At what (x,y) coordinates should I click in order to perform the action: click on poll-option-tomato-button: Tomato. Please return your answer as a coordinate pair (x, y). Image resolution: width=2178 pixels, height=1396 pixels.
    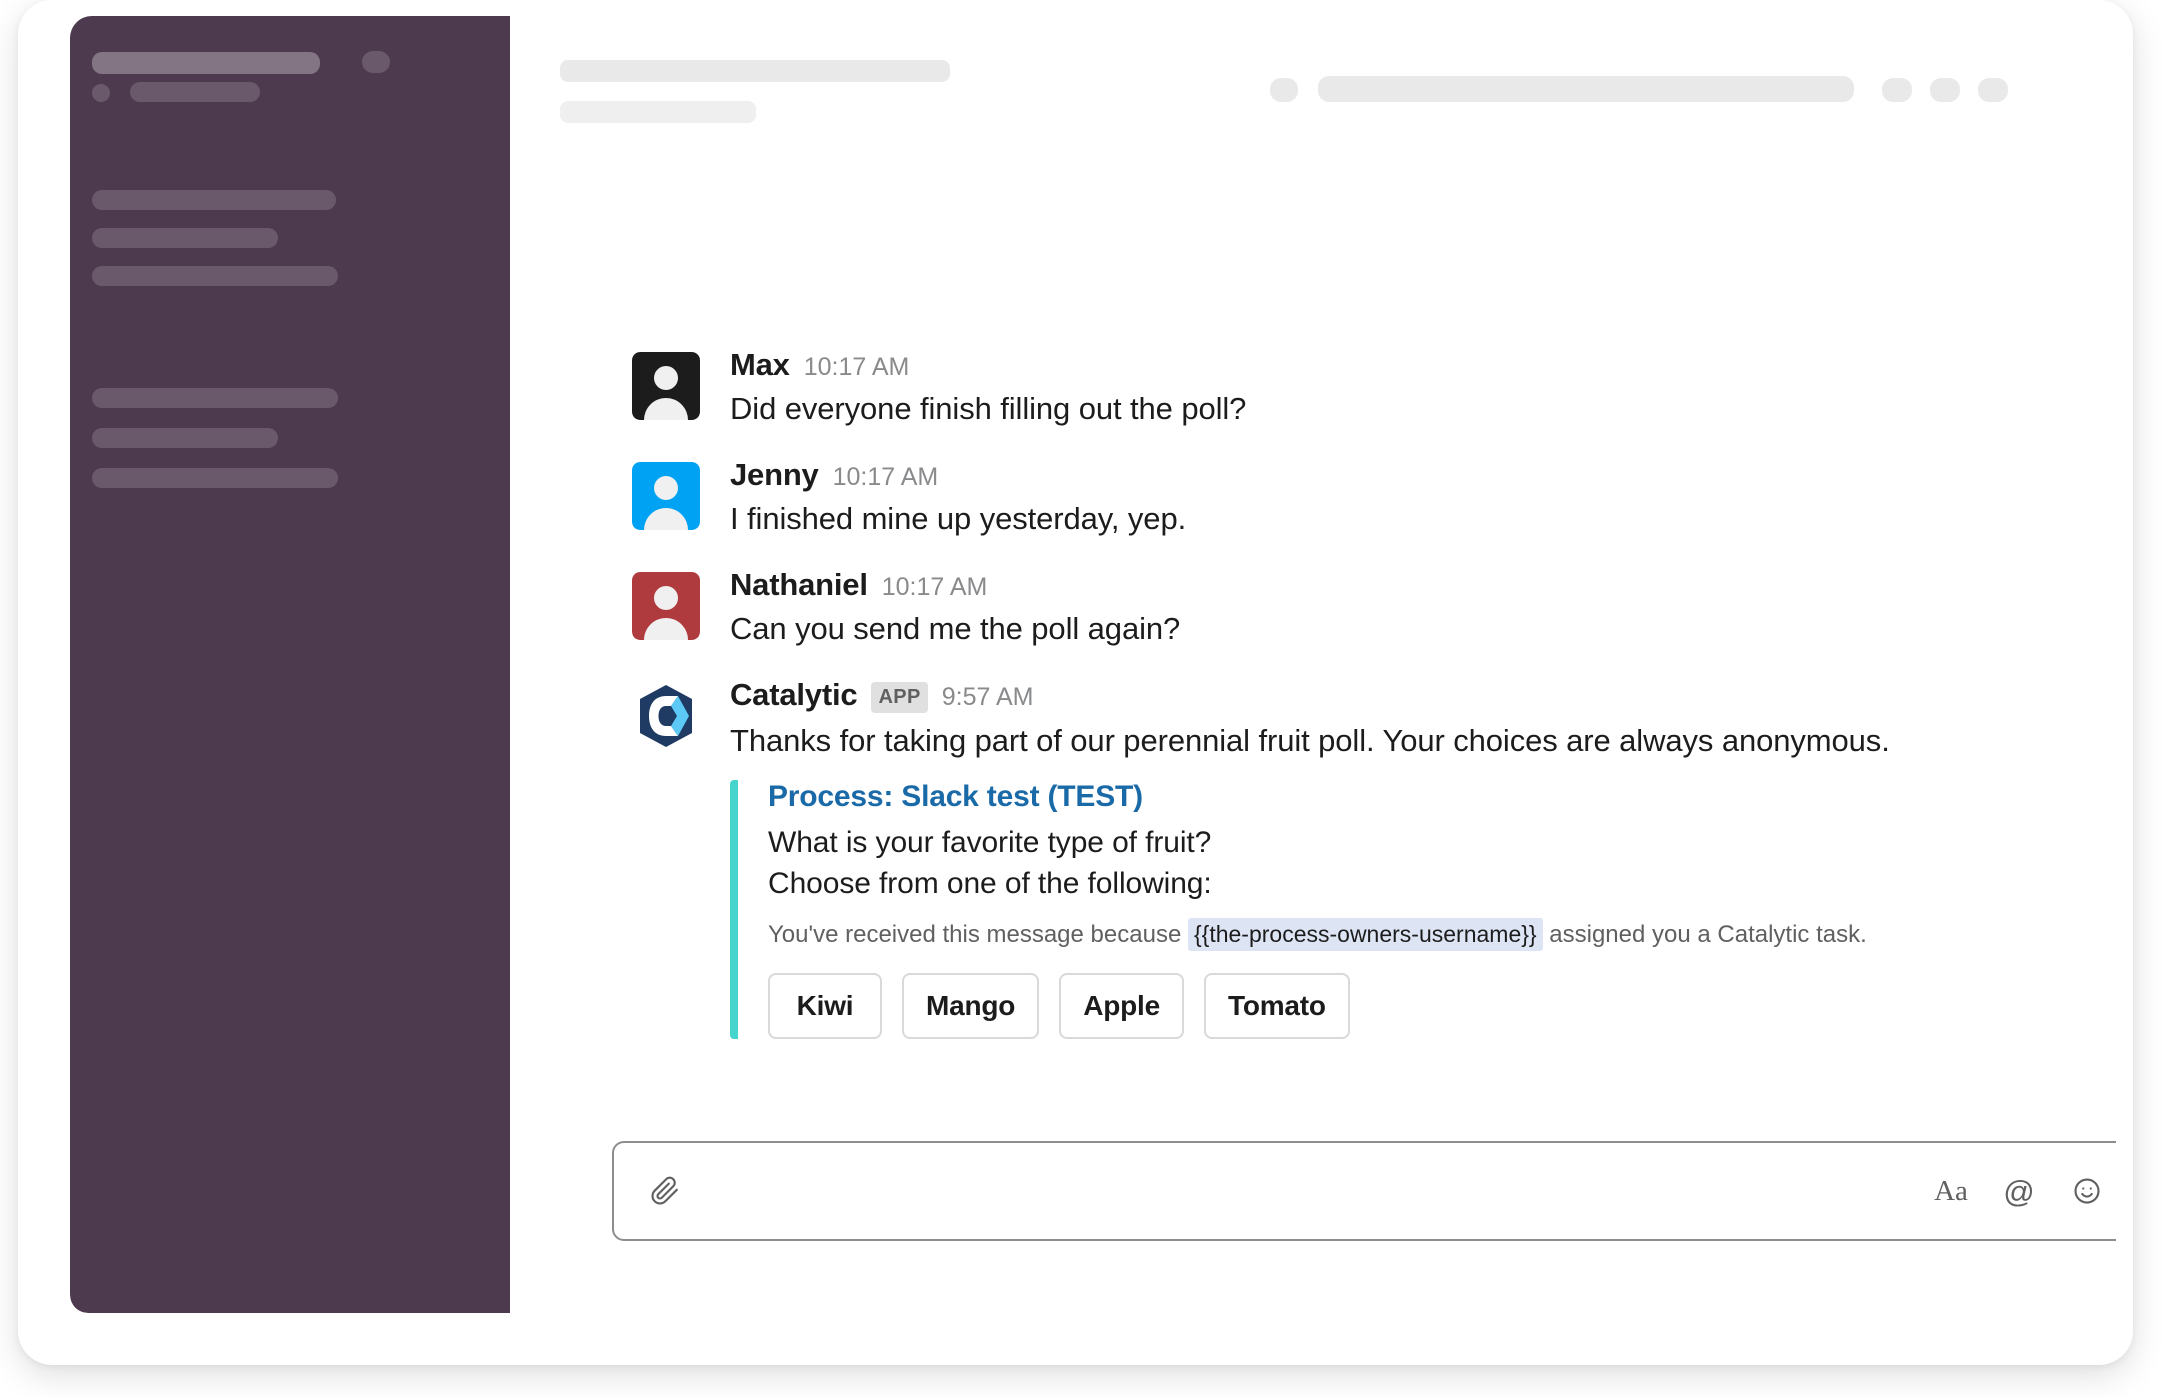
    Looking at the image, I should click on (1277, 1006).